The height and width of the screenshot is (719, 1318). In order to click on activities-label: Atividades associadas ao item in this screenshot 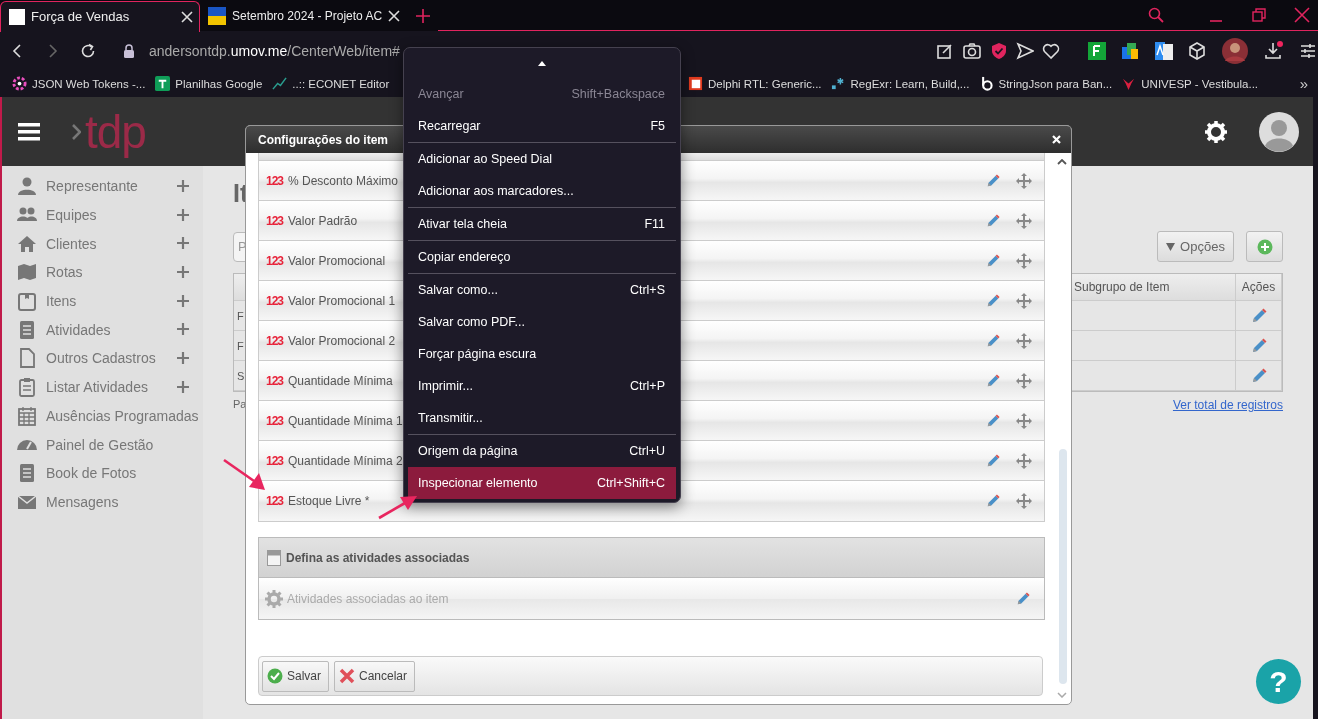, I will do `click(368, 598)`.